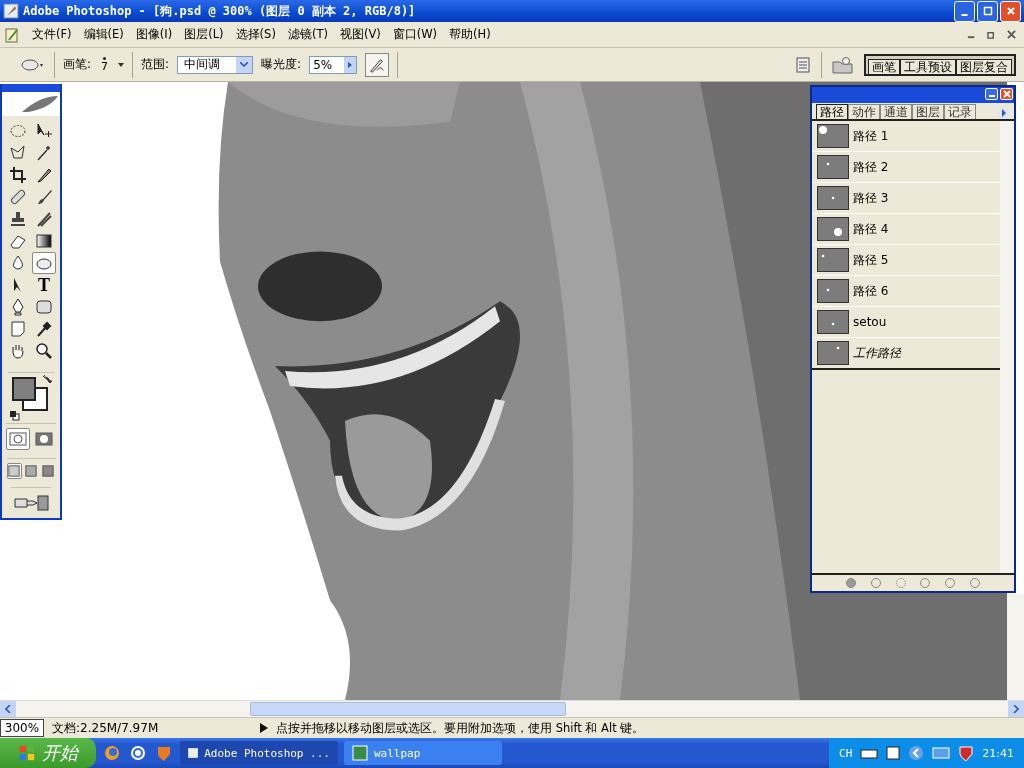 Image resolution: width=1024 pixels, height=768 pixels. Describe the element at coordinates (22, 728) in the screenshot. I see `zoom-field: 300%` at that location.